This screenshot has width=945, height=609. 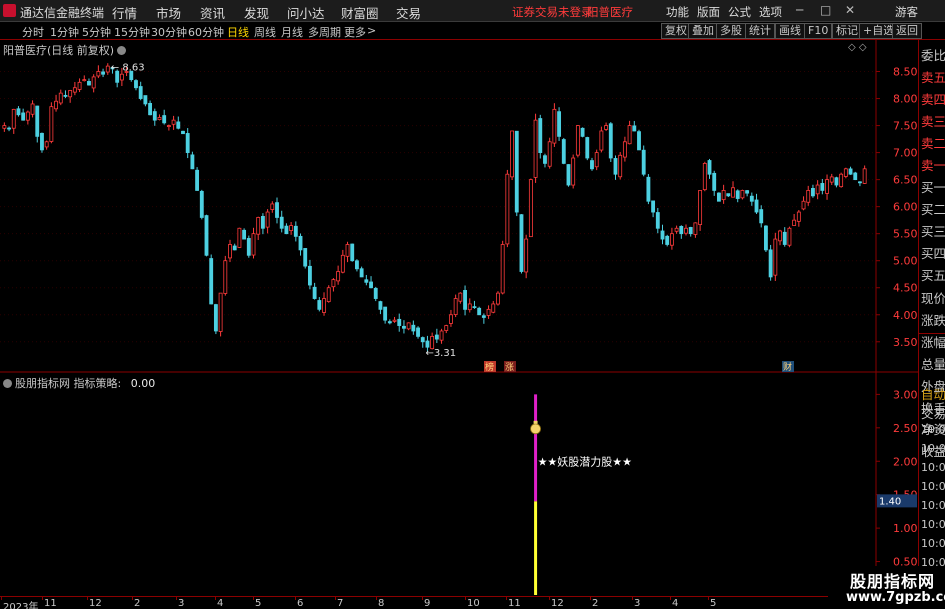 I want to click on period-monthly: 月线, so click(x=292, y=32).